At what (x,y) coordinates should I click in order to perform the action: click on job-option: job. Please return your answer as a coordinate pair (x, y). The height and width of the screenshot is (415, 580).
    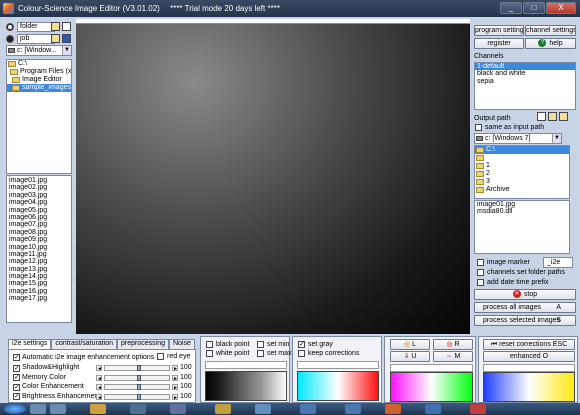
    Looking at the image, I should click on (30, 38).